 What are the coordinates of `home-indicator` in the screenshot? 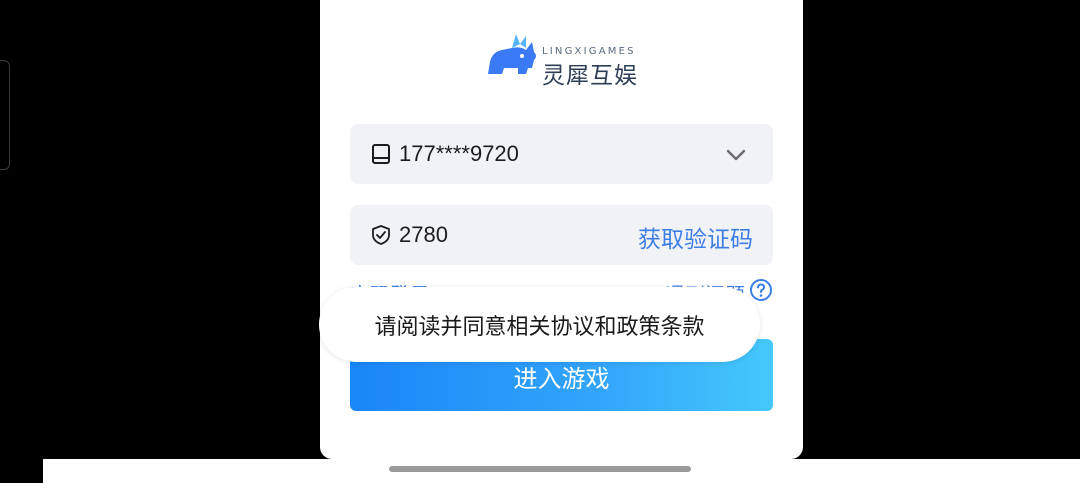 It's located at (540, 469).